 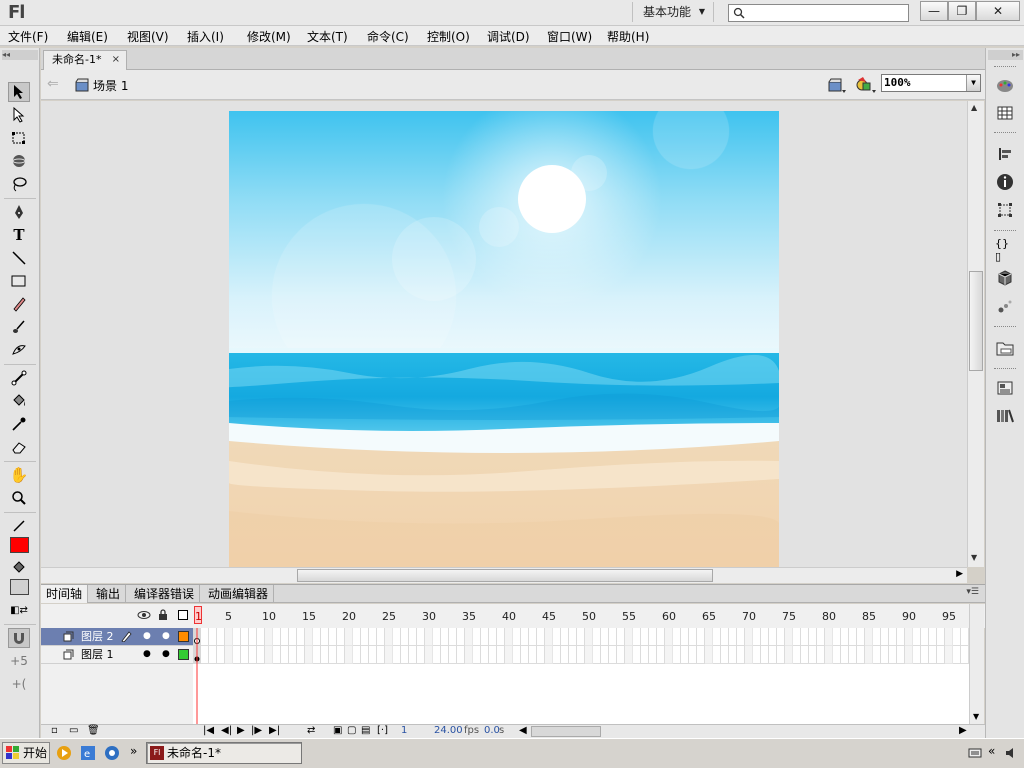 What do you see at coordinates (88, 753) in the screenshot?
I see `ie-browser-icon: e` at bounding box center [88, 753].